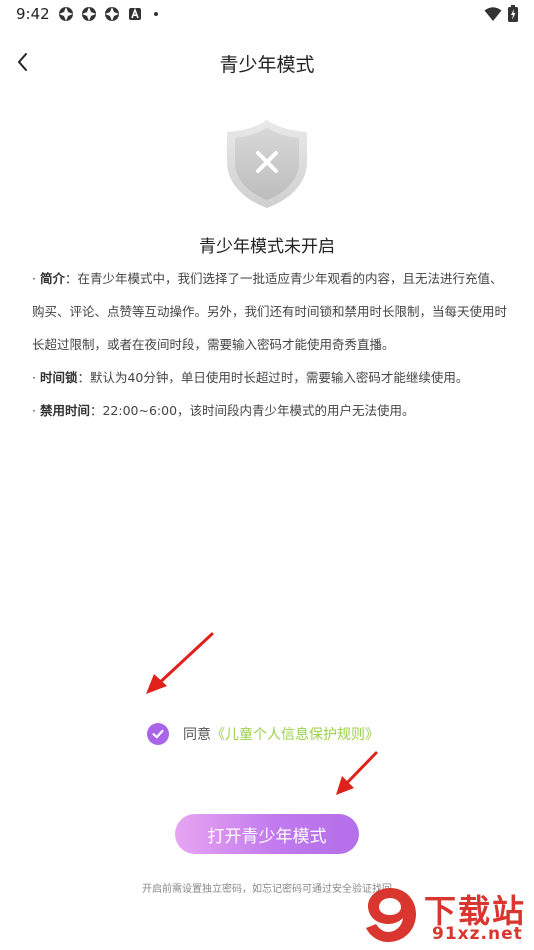 Image resolution: width=534 pixels, height=950 pixels. I want to click on teen-mode-status: 青少年模式未开启, so click(267, 247).